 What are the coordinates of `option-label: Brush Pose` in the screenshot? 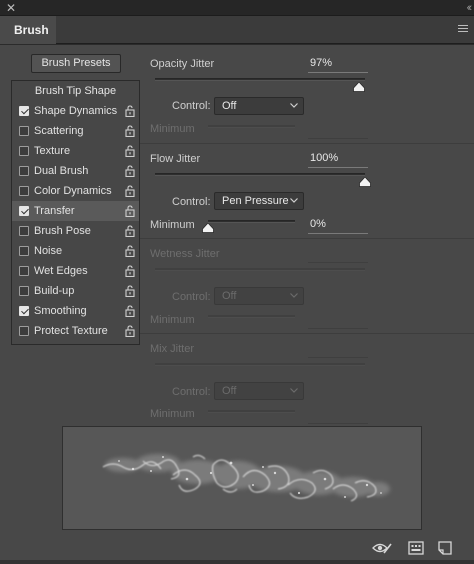 It's located at (62, 231).